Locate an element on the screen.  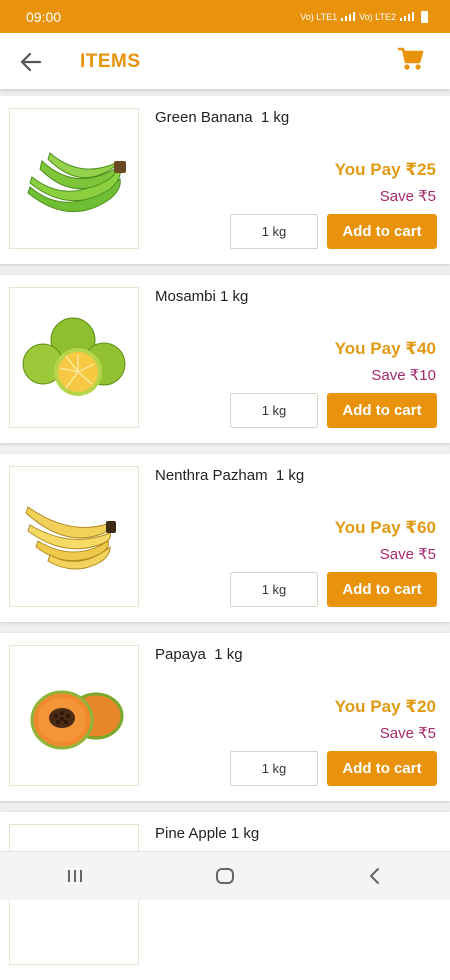
cart-button is located at coordinates (411, 59).